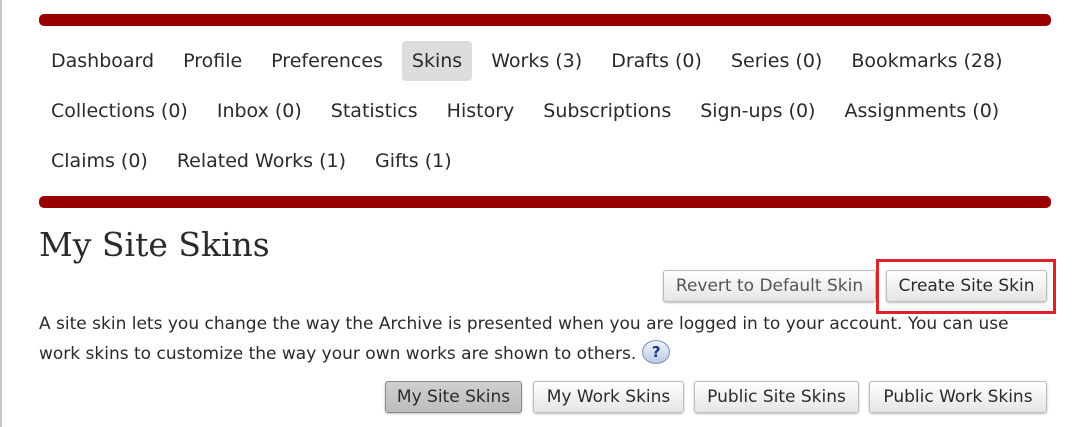 The height and width of the screenshot is (427, 1085). What do you see at coordinates (769, 286) in the screenshot?
I see `revert-to-default-skin-button: Revert to Default Skin` at bounding box center [769, 286].